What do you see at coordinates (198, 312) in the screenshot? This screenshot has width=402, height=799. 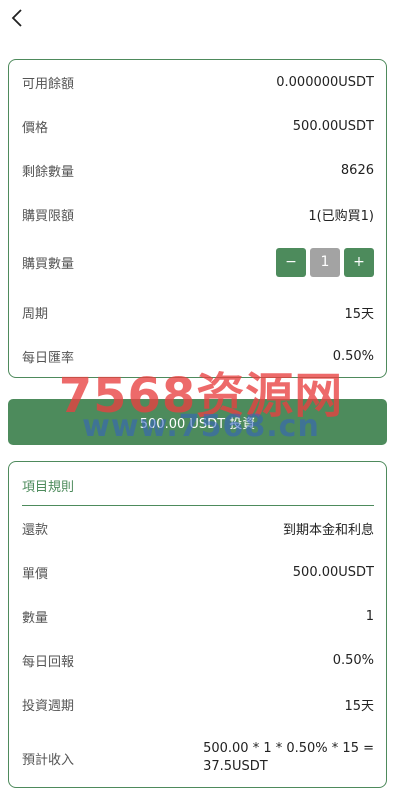 I see `info-row-period: 周期 15天` at bounding box center [198, 312].